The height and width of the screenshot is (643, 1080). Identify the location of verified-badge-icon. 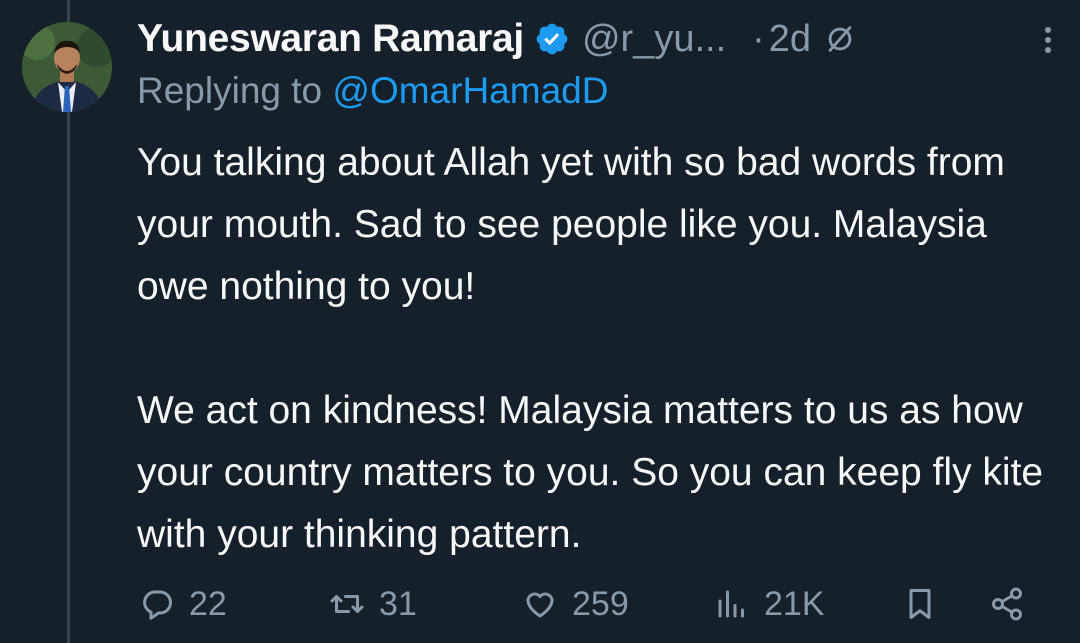
(552, 39).